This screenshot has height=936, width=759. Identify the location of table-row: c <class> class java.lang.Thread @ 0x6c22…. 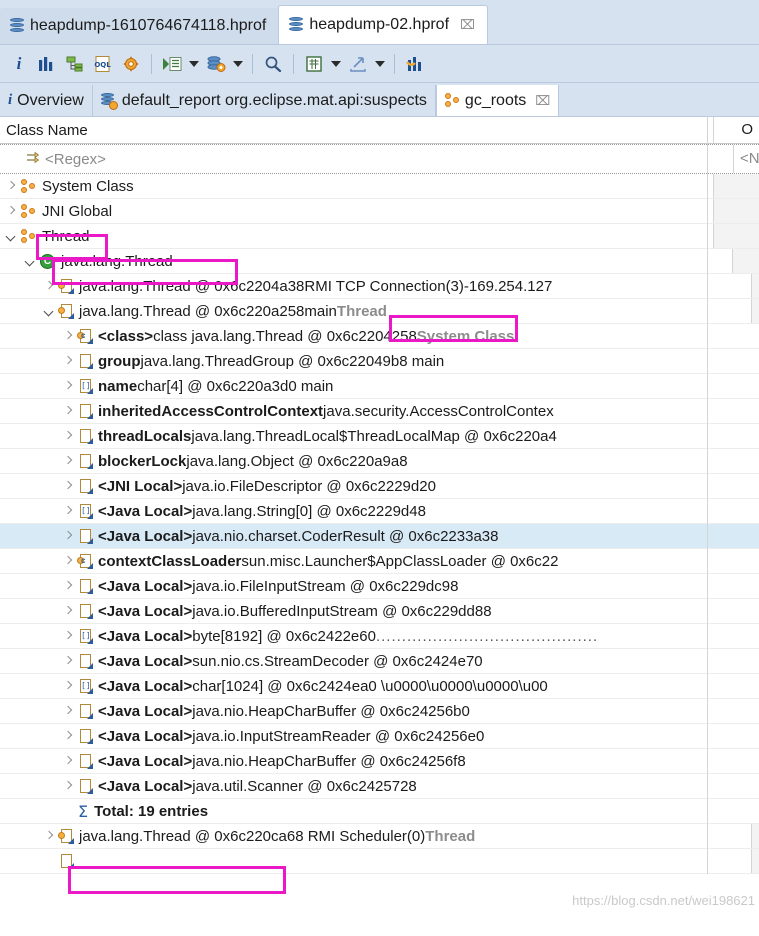
(379, 336).